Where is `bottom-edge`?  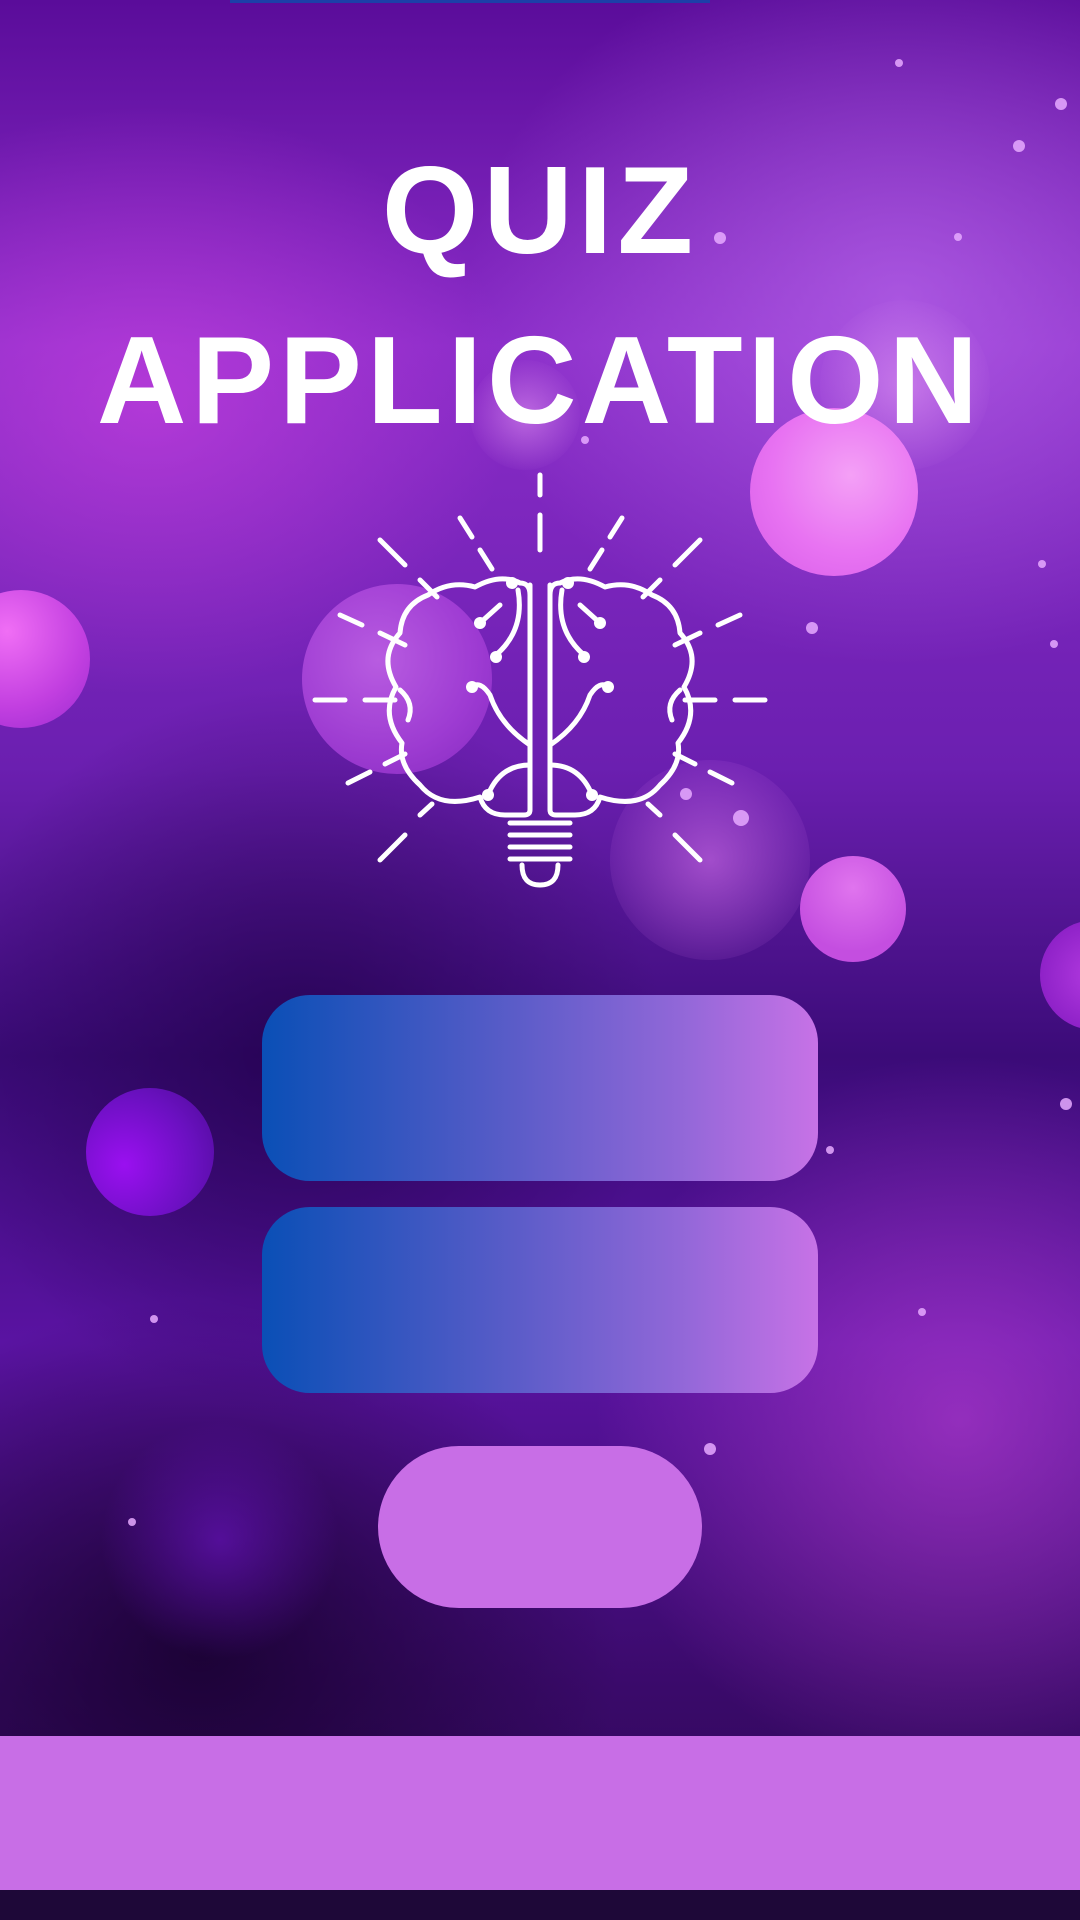 bottom-edge is located at coordinates (540, 1905).